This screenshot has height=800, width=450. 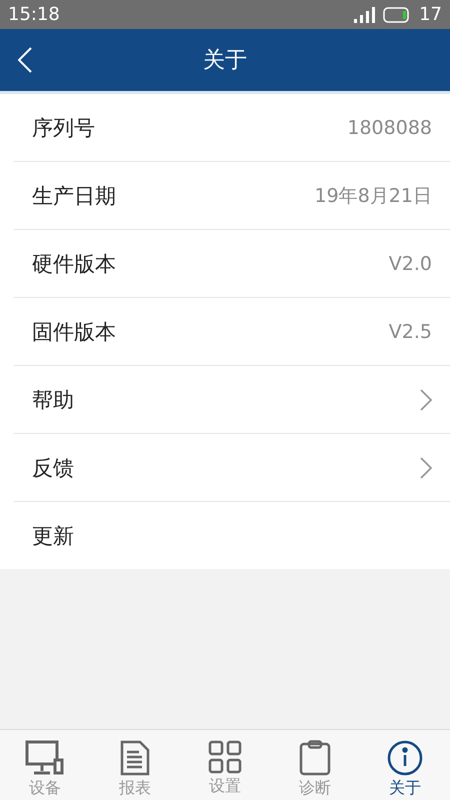 What do you see at coordinates (53, 536) in the screenshot?
I see `row-label: 更新` at bounding box center [53, 536].